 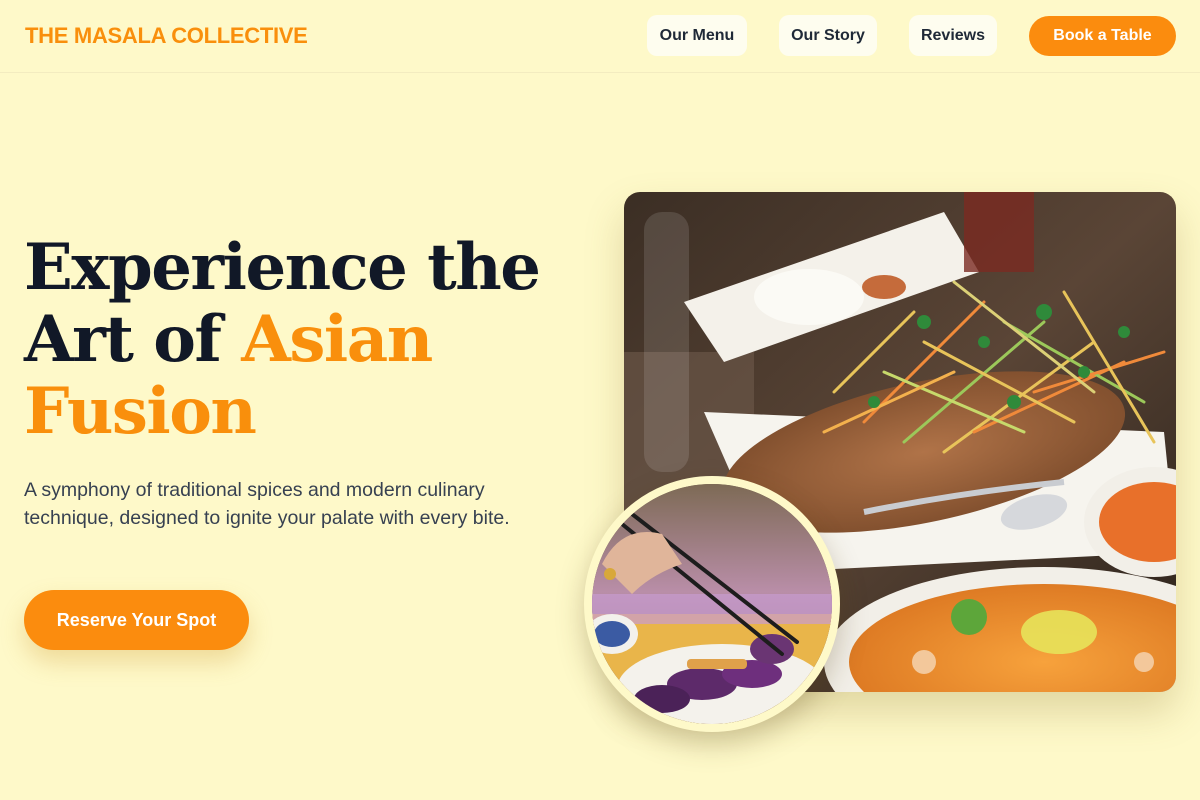 What do you see at coordinates (136, 620) in the screenshot?
I see `reserve-spot-button: Reserve Your Spot` at bounding box center [136, 620].